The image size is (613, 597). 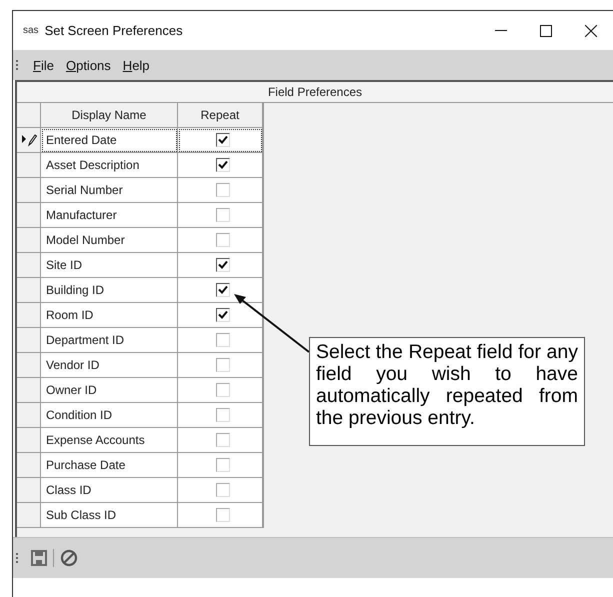 What do you see at coordinates (43, 65) in the screenshot?
I see `menu-item: File` at bounding box center [43, 65].